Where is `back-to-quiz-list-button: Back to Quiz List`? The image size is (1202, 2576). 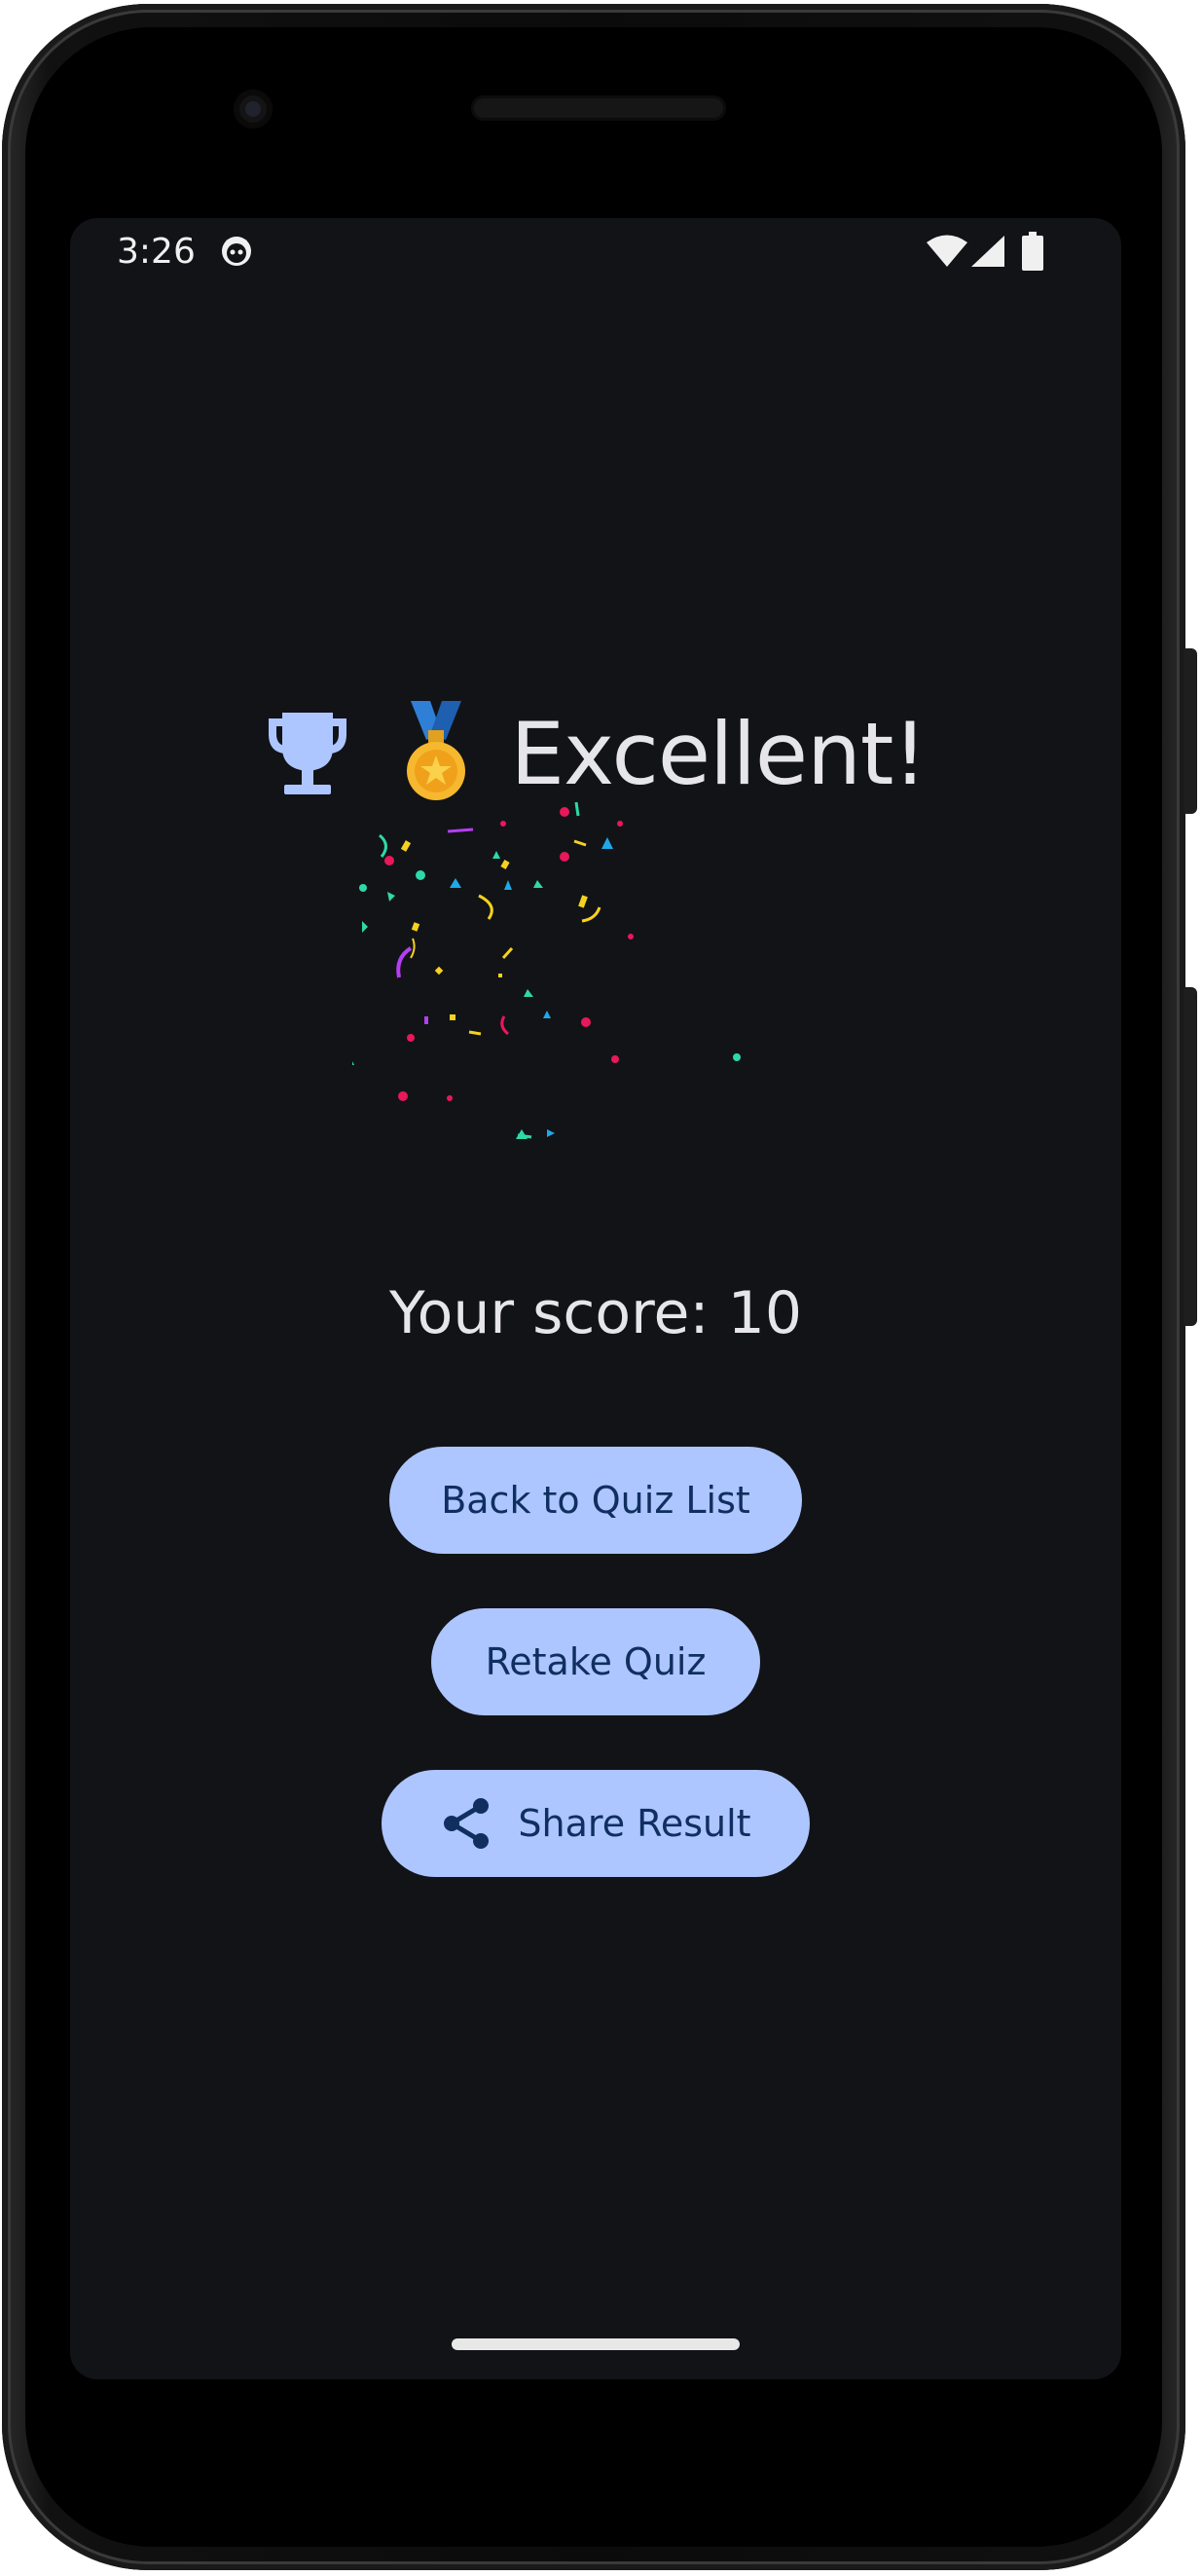
back-to-quiz-list-button: Back to Quiz List is located at coordinates (595, 1500).